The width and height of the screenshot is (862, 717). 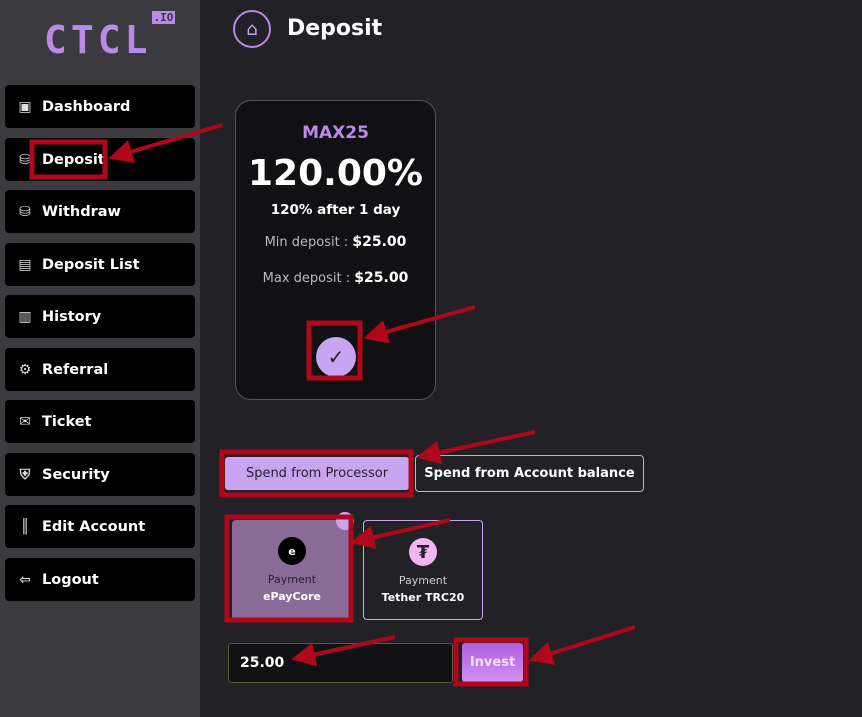 I want to click on sidebar-item-label: Edit Account, so click(x=94, y=526).